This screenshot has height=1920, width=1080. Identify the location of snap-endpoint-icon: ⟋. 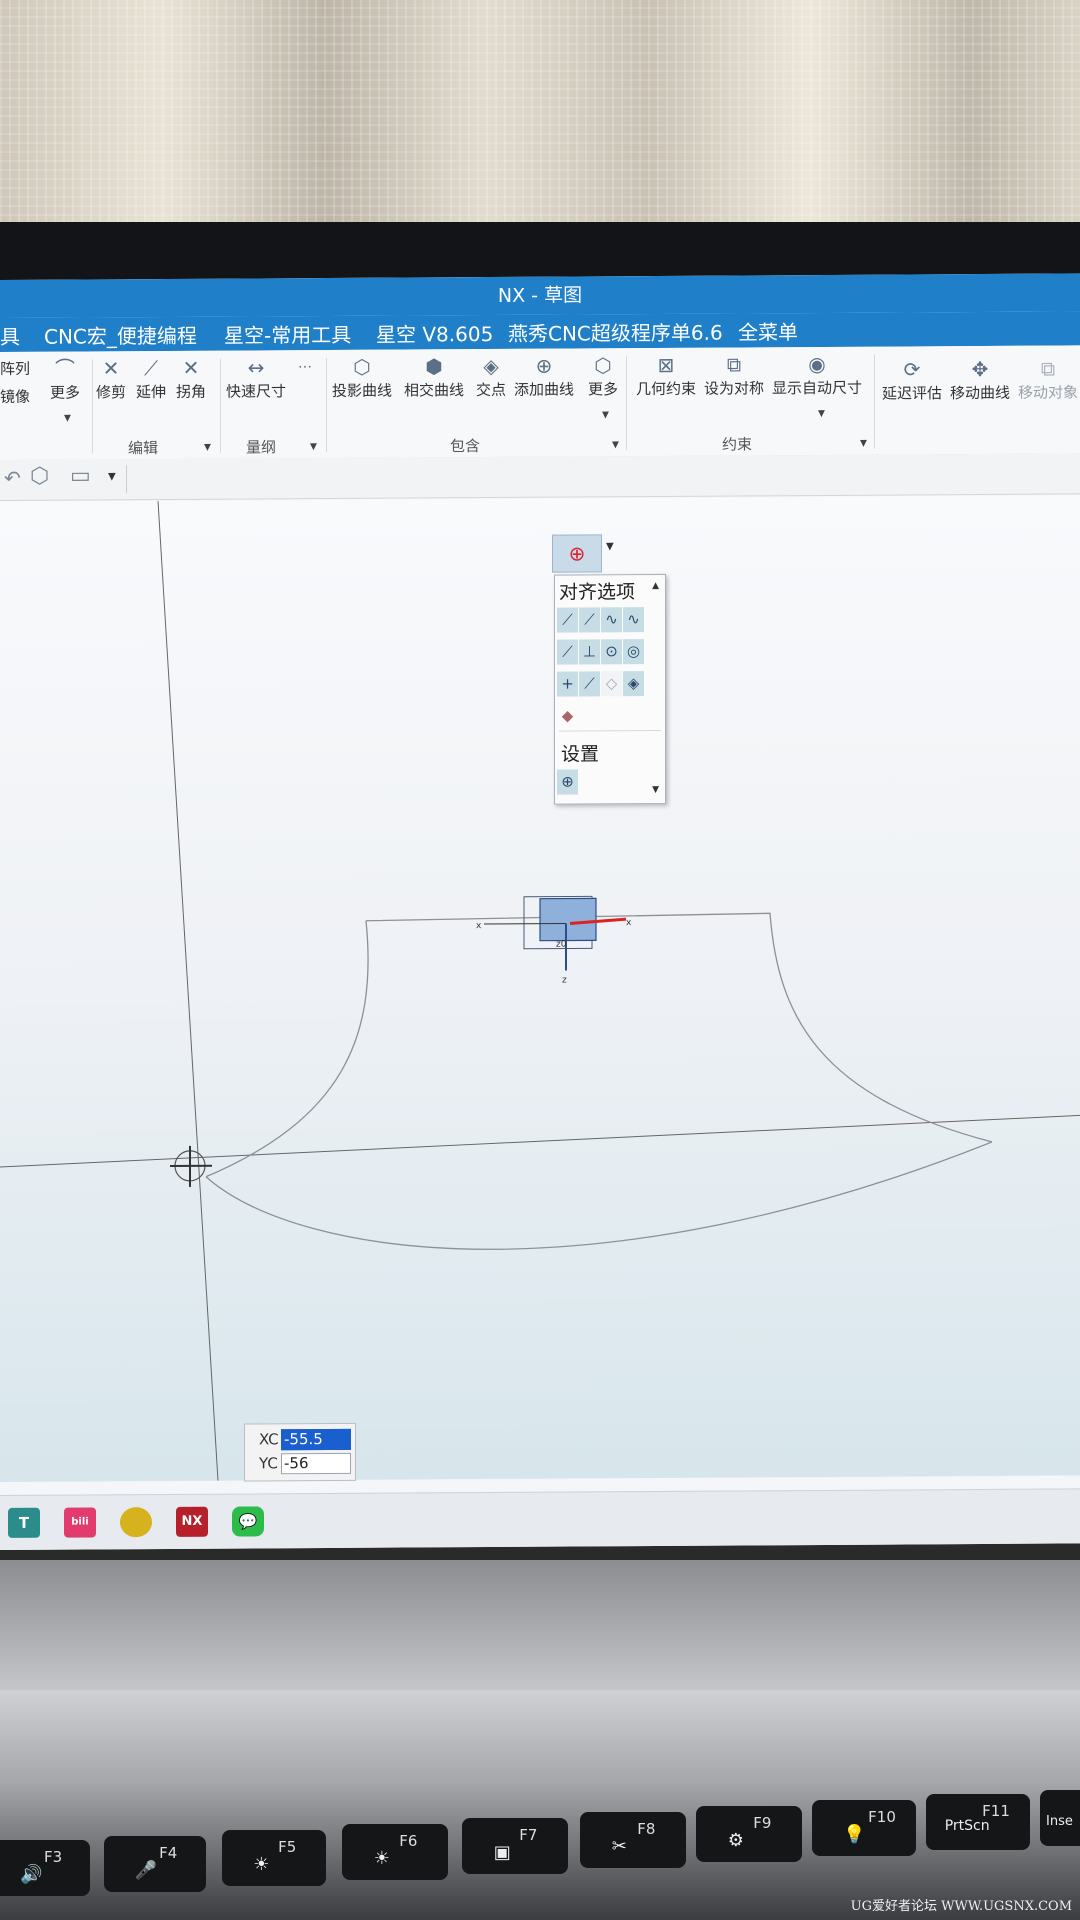
(567, 620).